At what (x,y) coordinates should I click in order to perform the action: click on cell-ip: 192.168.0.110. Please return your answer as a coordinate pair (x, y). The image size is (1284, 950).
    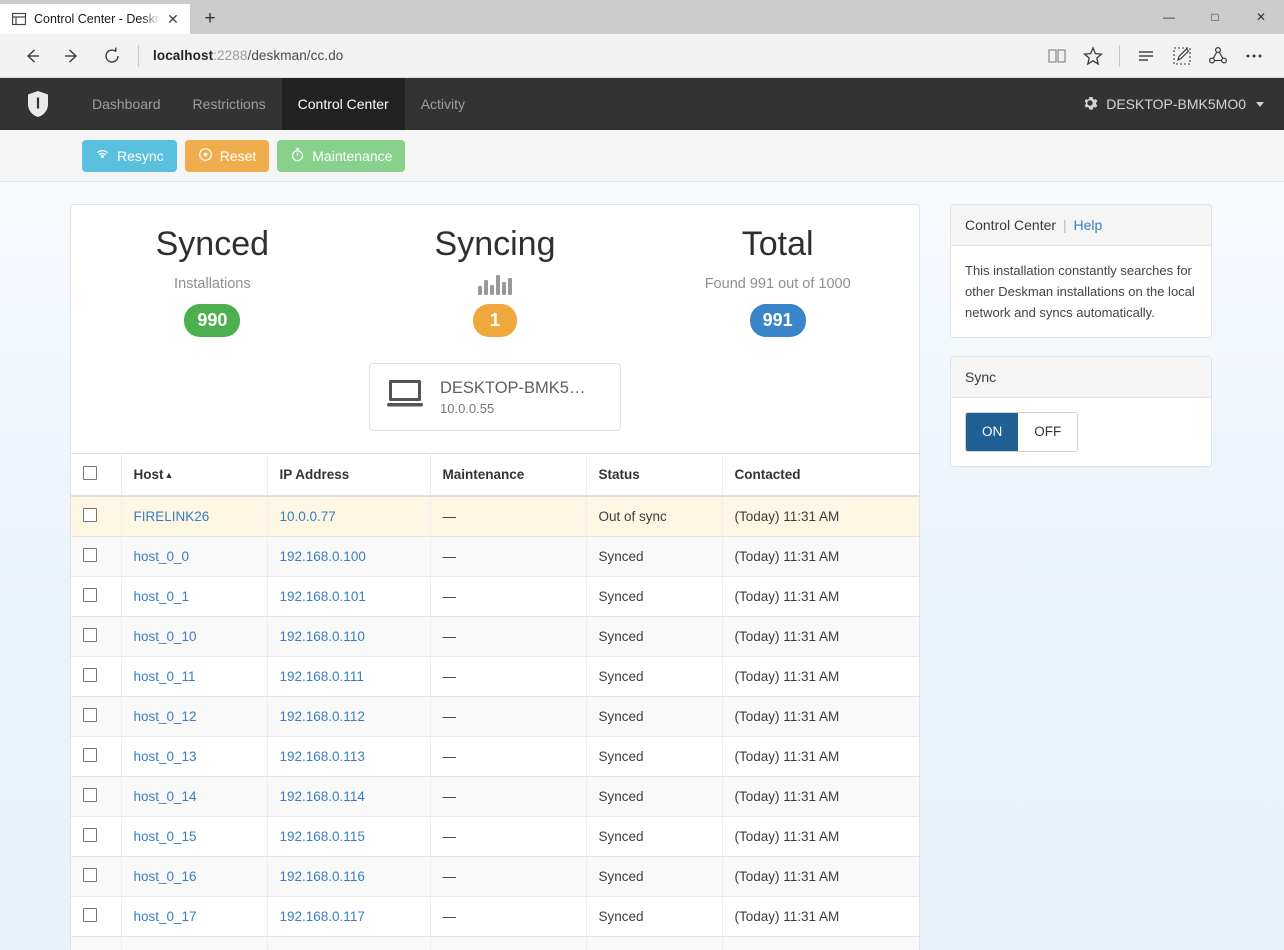
    Looking at the image, I should click on (349, 637).